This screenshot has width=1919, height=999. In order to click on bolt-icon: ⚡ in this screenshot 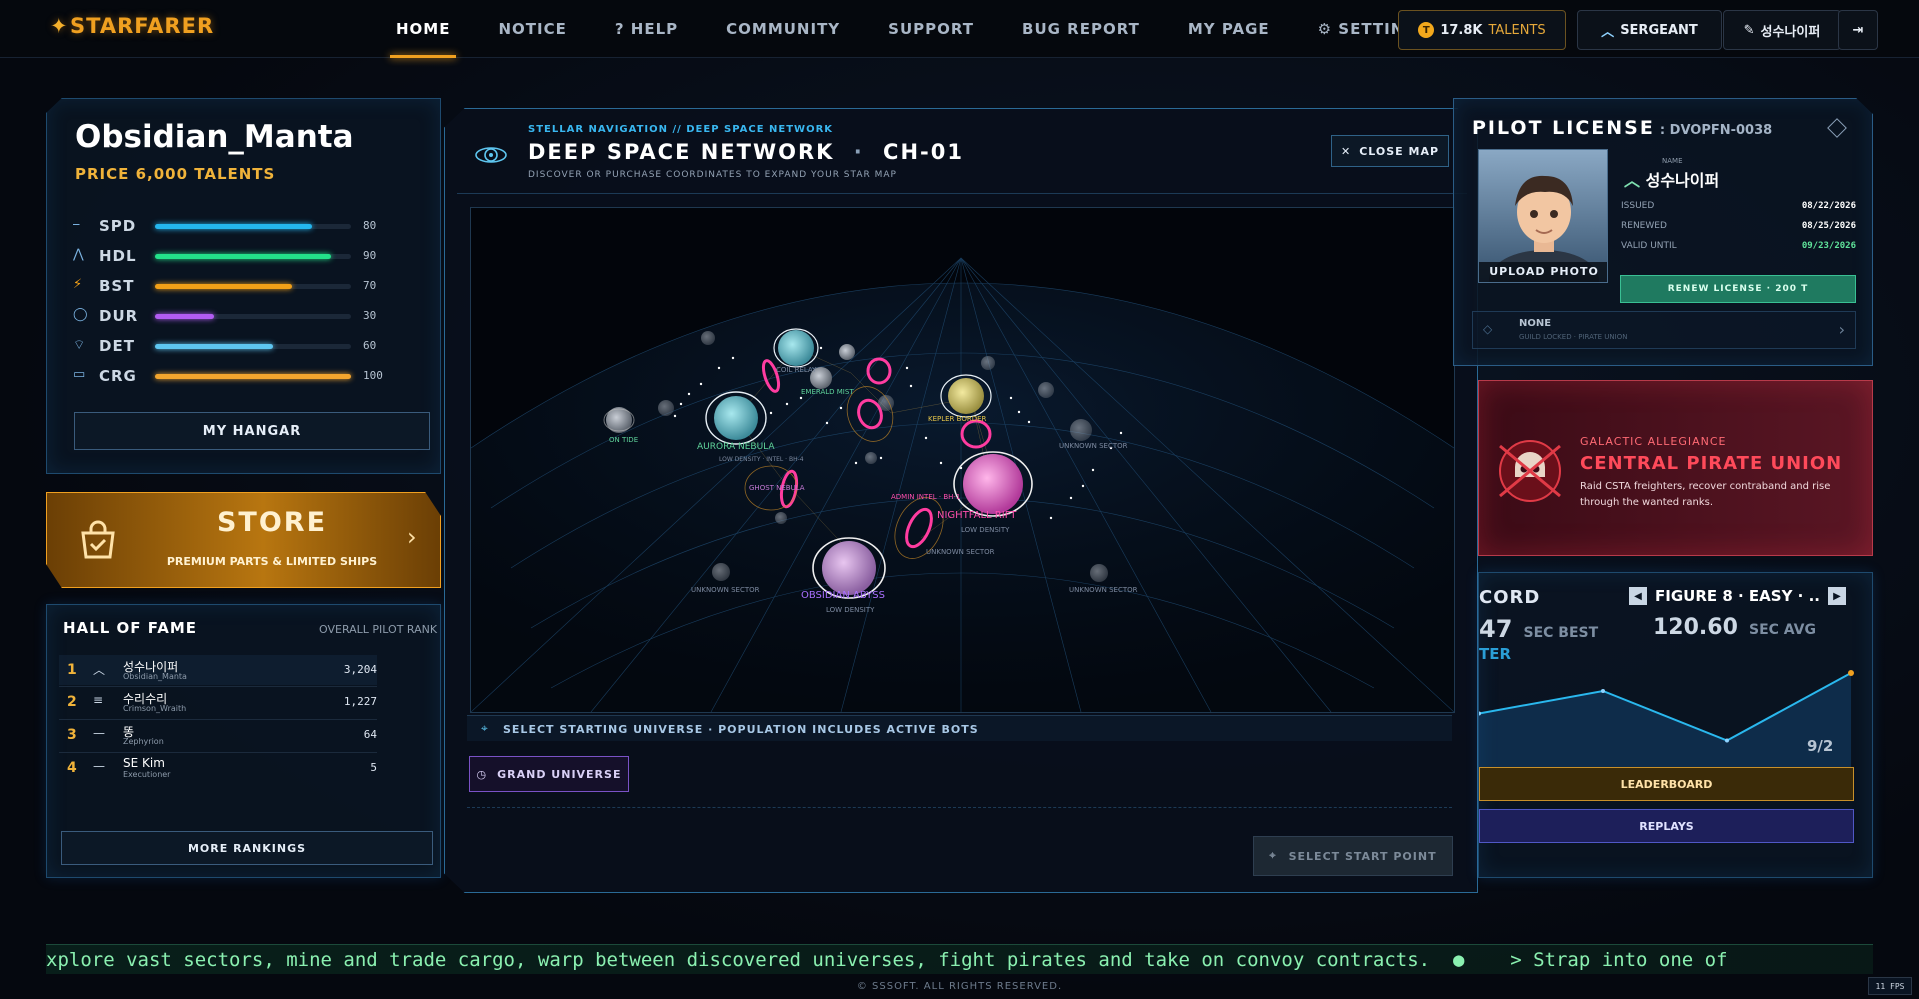, I will do `click(78, 284)`.